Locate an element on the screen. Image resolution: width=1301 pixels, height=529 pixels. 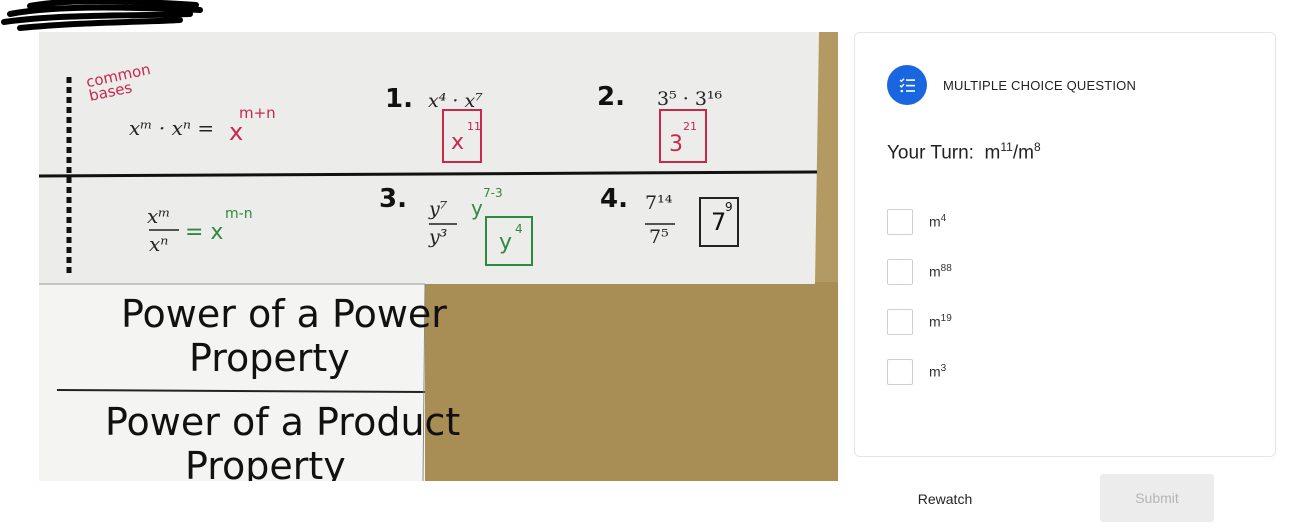
problem-3-answer-exponent: 4 is located at coordinates (519, 229).